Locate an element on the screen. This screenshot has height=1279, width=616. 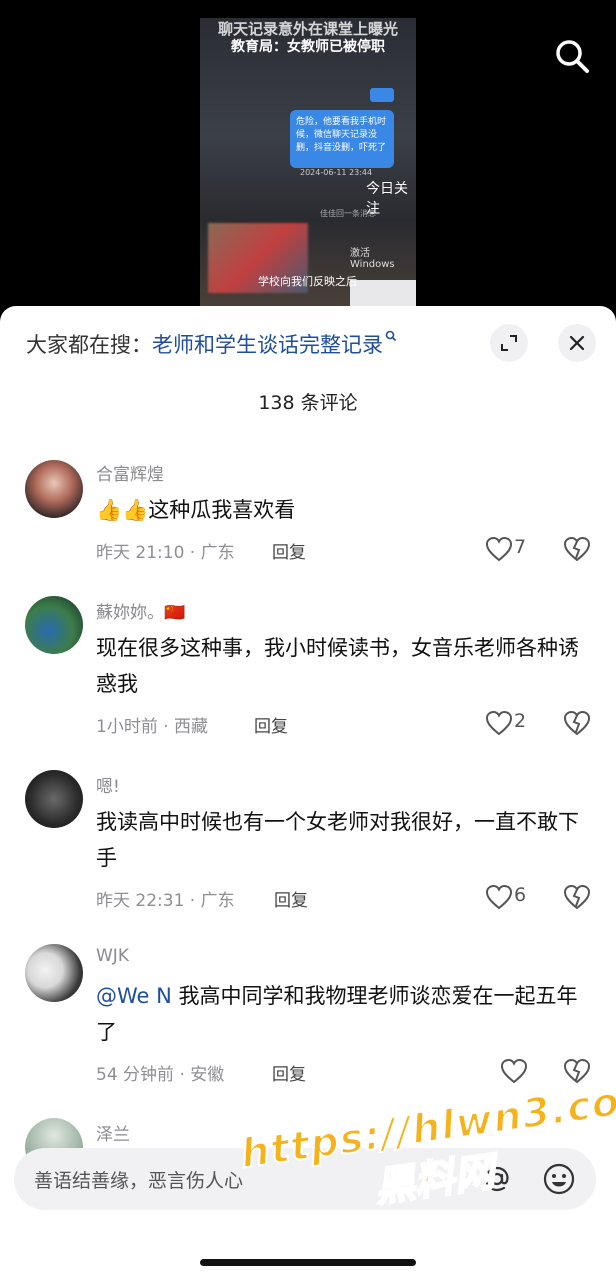
close-icon is located at coordinates (577, 343).